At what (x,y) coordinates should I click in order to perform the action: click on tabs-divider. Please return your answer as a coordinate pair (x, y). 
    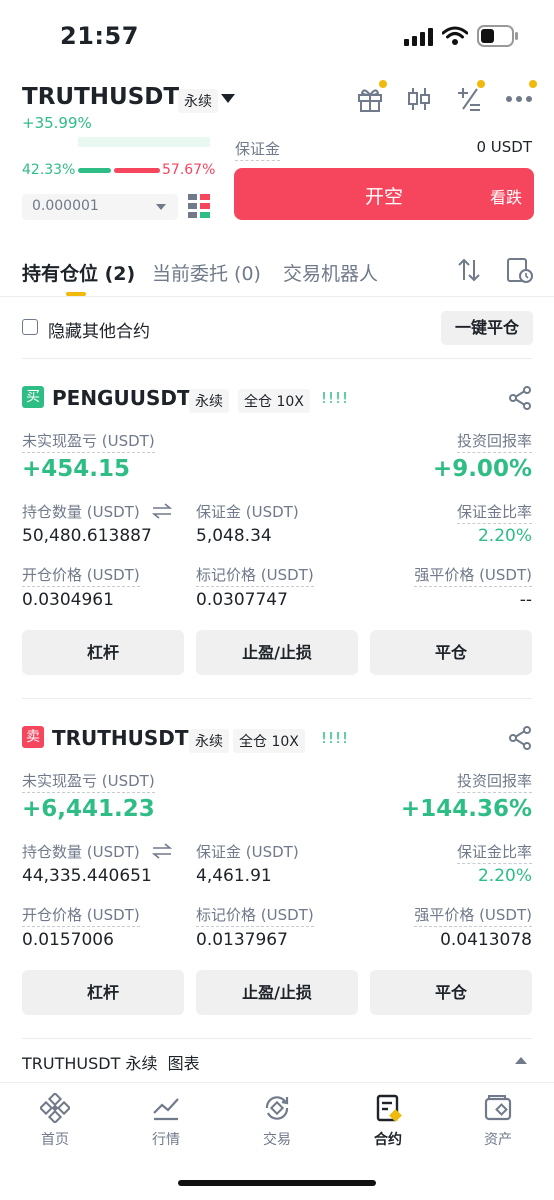
    Looking at the image, I should click on (277, 296).